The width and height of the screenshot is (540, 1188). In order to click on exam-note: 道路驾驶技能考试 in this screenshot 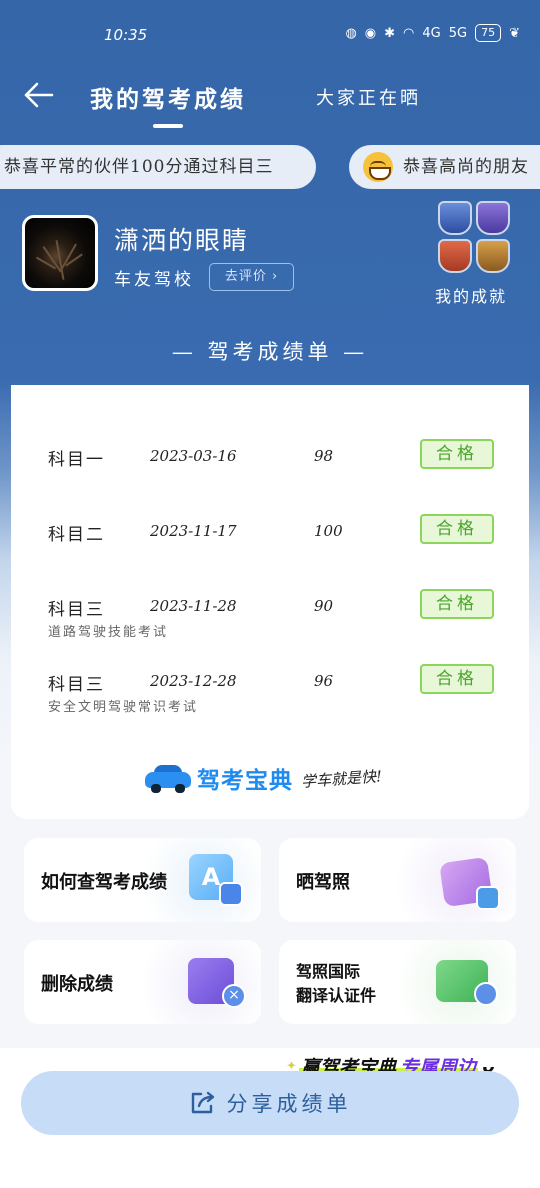, I will do `click(108, 632)`.